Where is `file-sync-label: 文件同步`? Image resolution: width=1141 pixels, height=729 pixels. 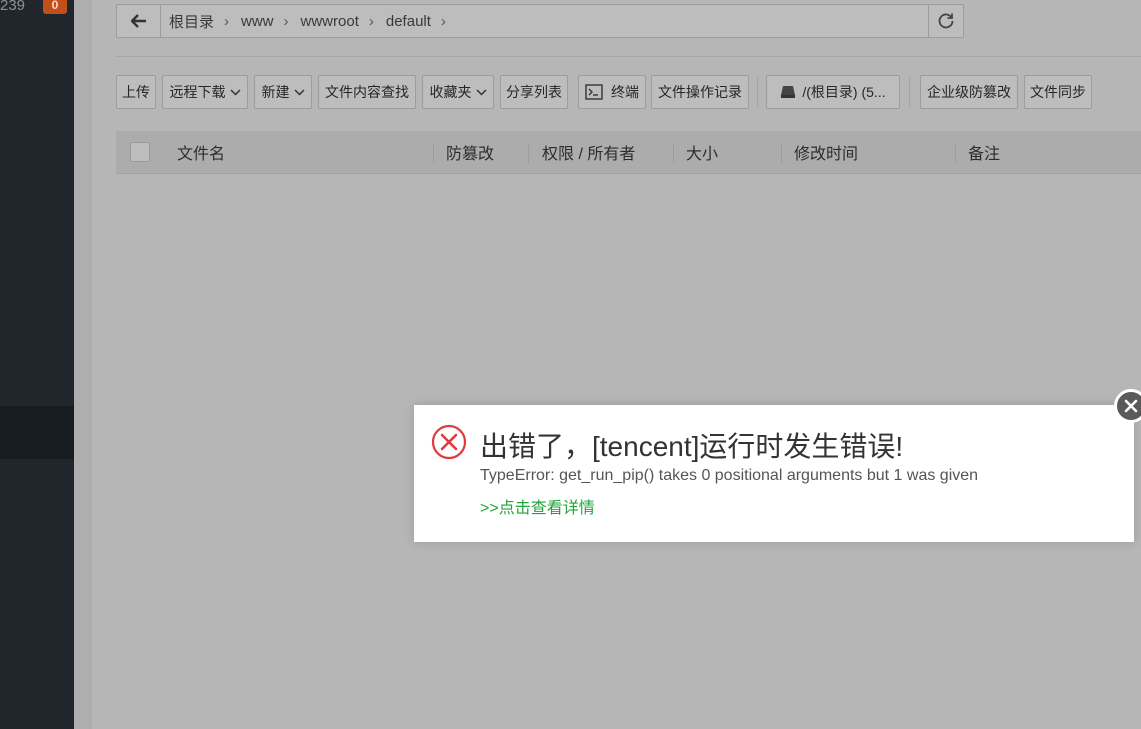
file-sync-label: 文件同步 is located at coordinates (1058, 92).